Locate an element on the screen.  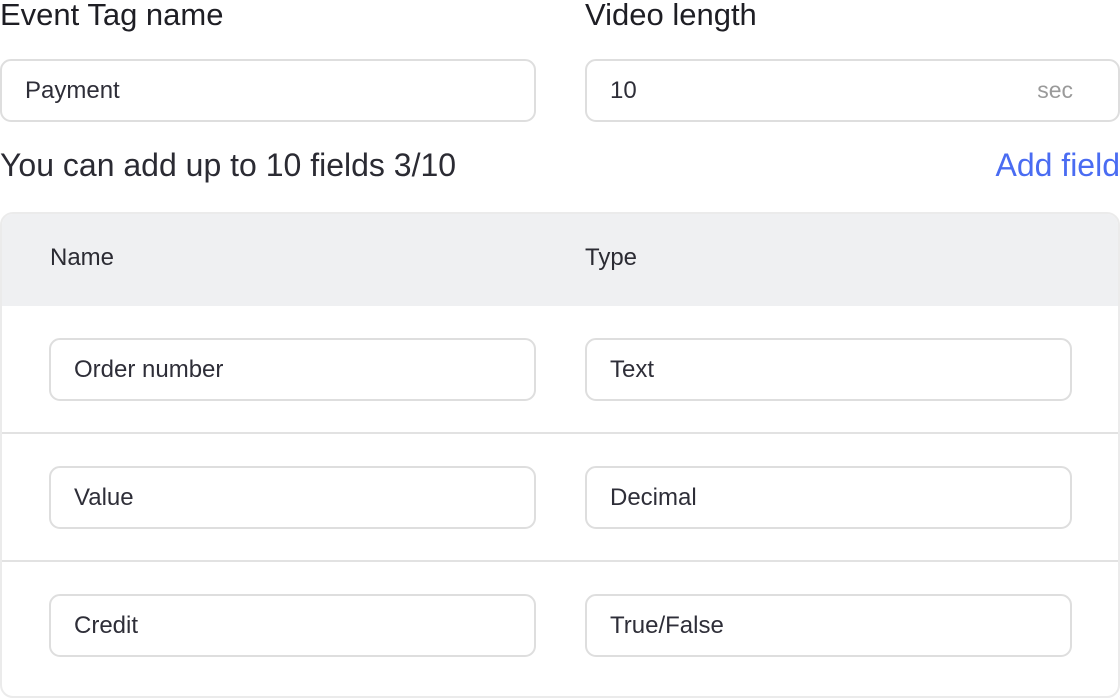
field-type-value: Decimal is located at coordinates (653, 497).